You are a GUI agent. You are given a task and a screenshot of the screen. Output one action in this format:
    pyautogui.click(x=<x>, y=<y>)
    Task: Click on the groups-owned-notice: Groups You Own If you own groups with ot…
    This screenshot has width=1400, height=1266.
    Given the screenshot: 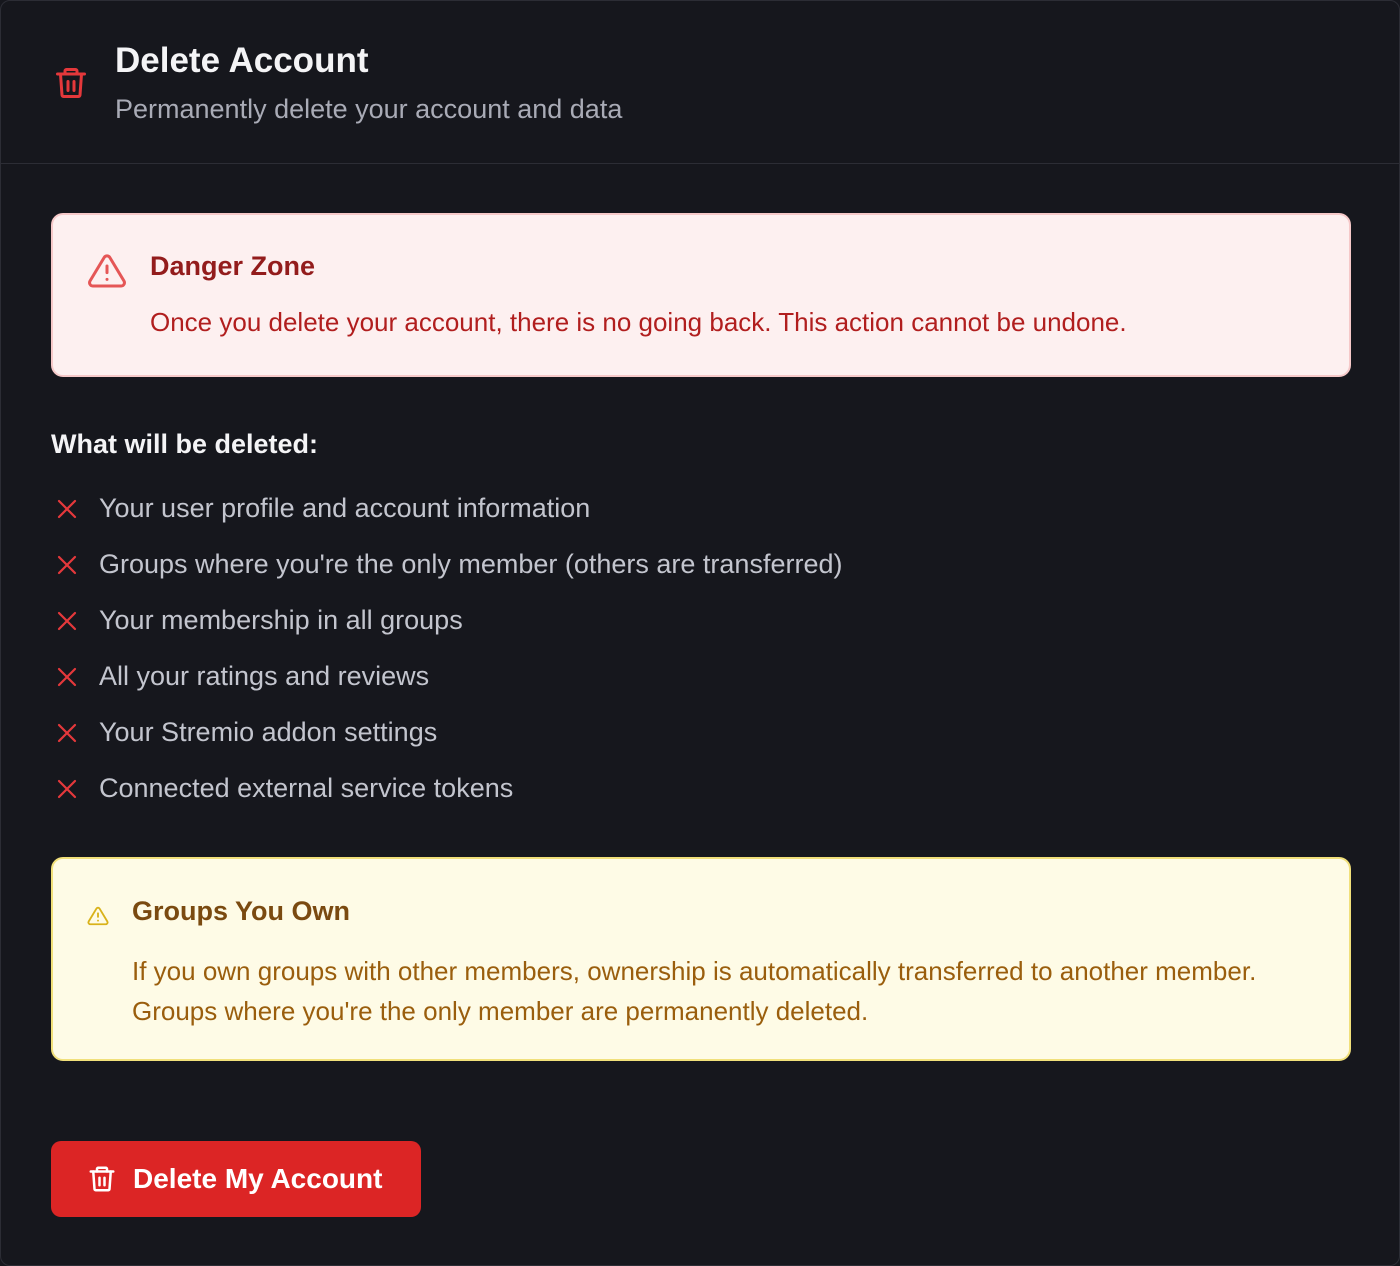 What is the action you would take?
    pyautogui.click(x=701, y=959)
    